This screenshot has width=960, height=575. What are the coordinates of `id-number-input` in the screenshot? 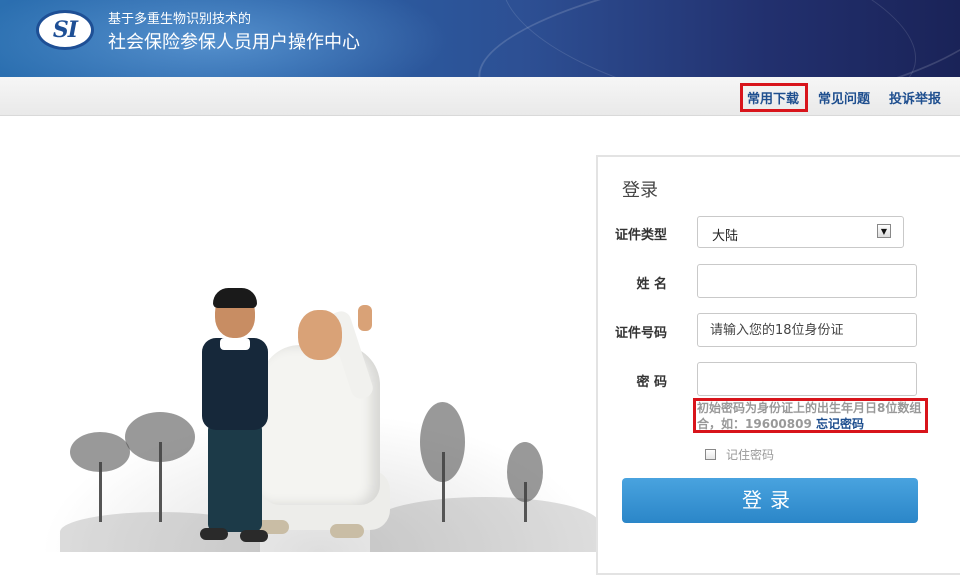 It's located at (807, 330).